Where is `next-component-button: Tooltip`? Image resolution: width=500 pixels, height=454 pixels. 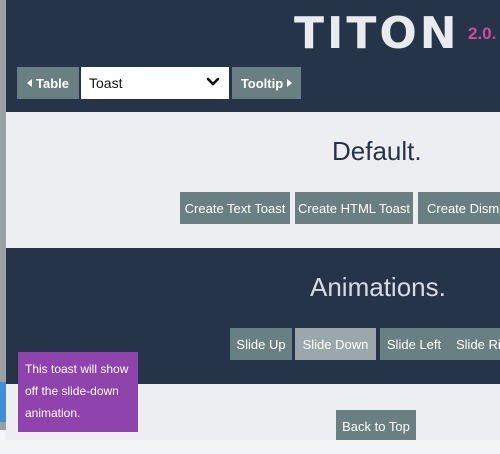
next-component-button: Tooltip is located at coordinates (266, 83).